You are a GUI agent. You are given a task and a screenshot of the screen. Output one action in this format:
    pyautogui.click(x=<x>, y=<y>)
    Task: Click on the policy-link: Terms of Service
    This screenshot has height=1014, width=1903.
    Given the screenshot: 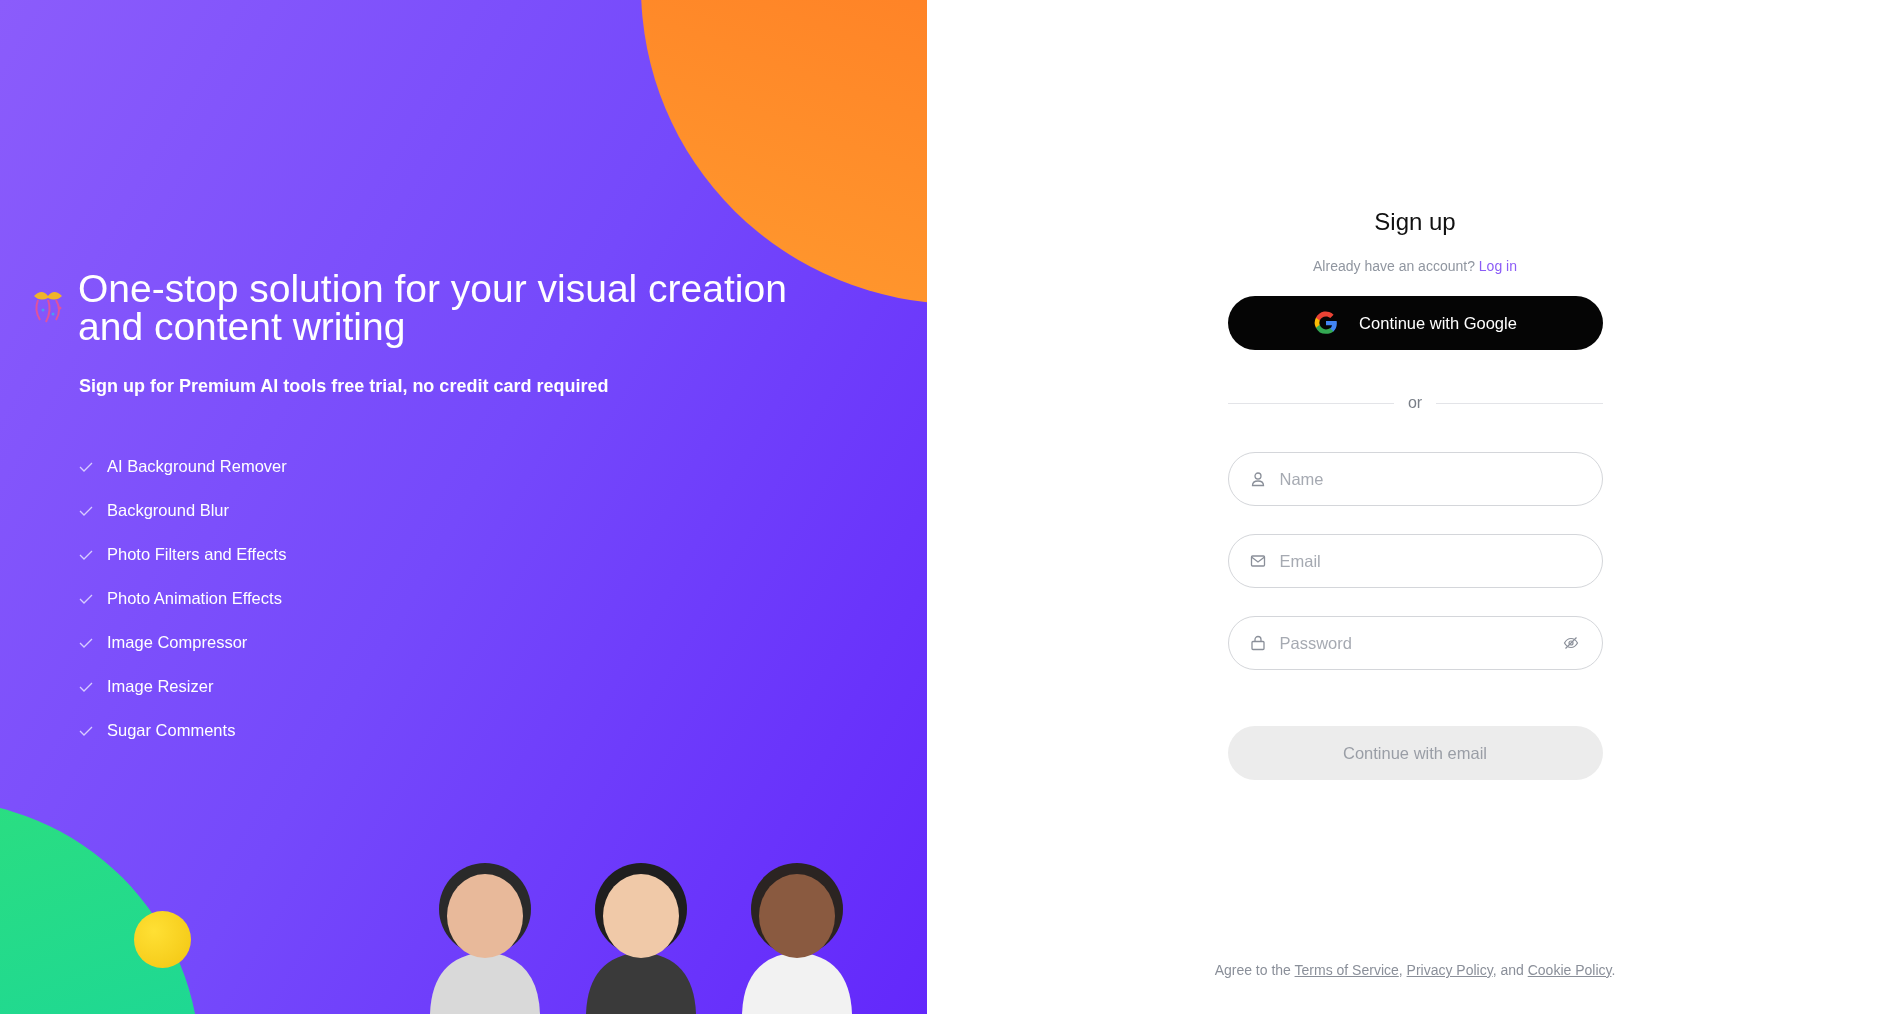 What is the action you would take?
    pyautogui.click(x=1346, y=970)
    